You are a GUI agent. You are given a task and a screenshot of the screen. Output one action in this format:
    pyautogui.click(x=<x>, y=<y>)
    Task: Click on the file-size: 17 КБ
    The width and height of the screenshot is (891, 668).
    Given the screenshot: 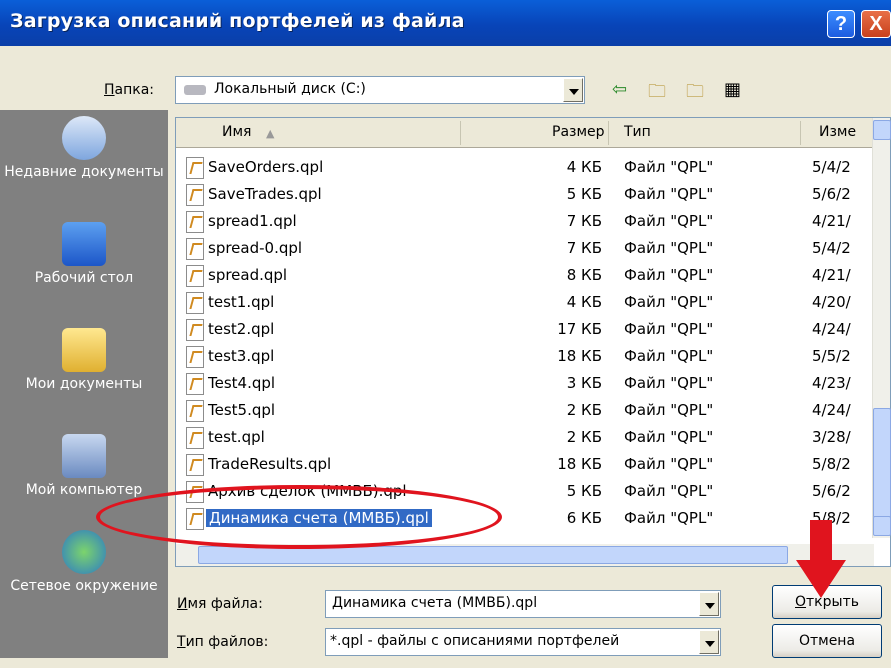 What is the action you would take?
    pyautogui.click(x=579, y=329)
    